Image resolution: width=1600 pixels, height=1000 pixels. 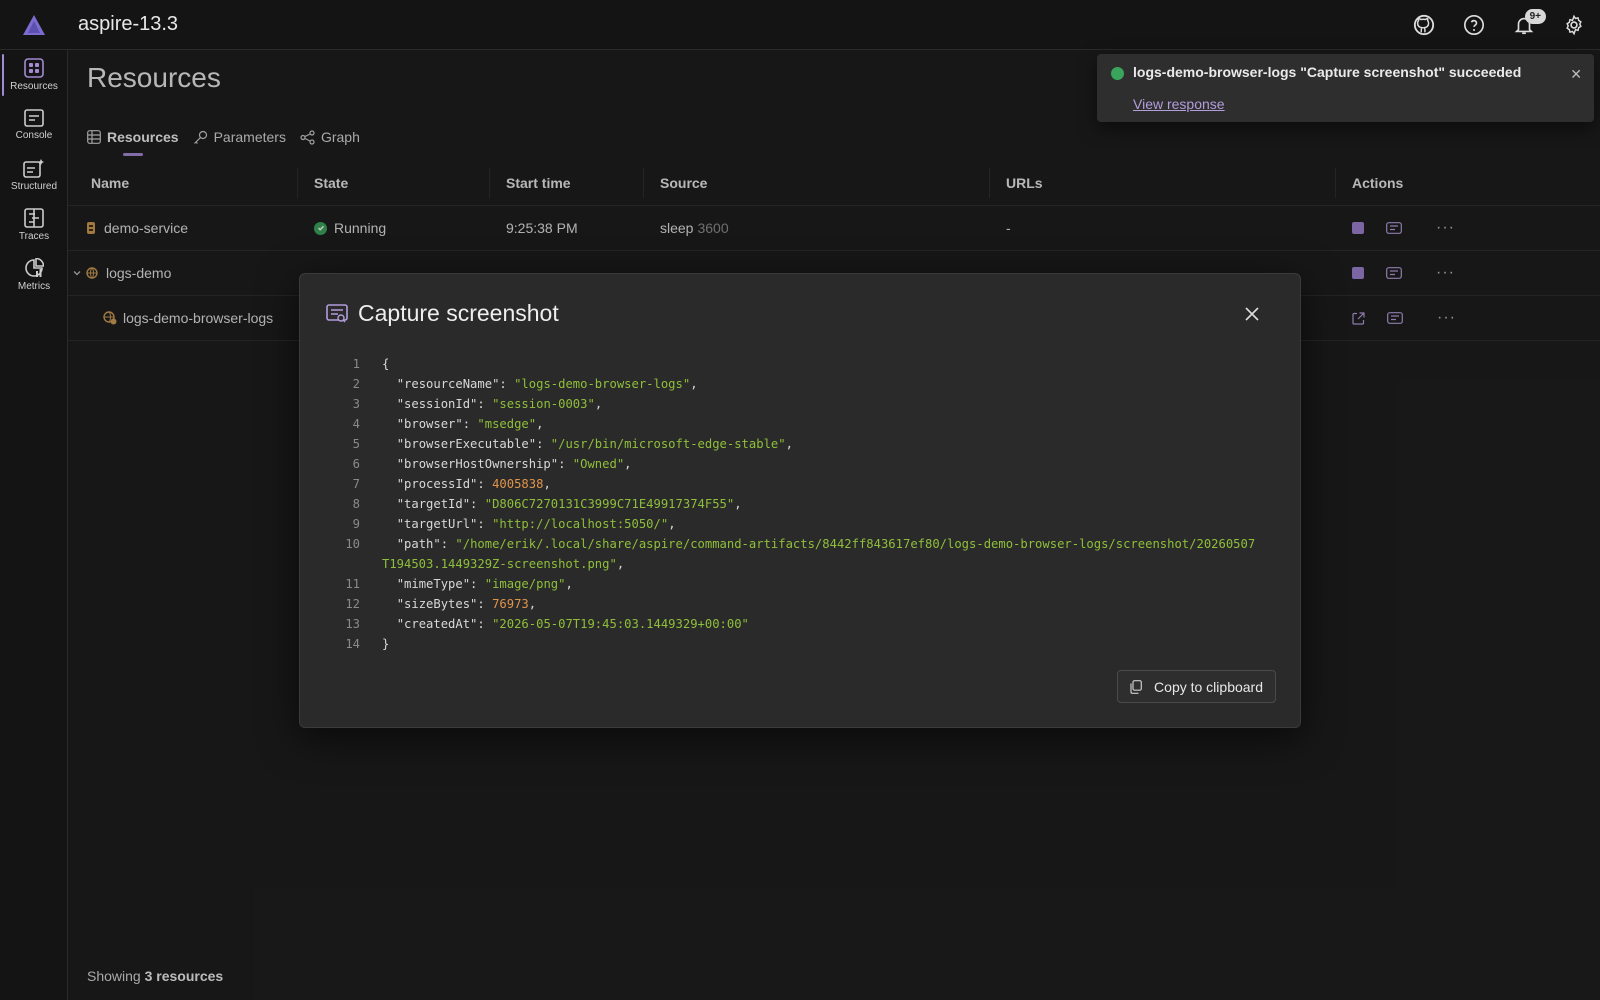 I want to click on nav-label: Console, so click(x=34, y=135).